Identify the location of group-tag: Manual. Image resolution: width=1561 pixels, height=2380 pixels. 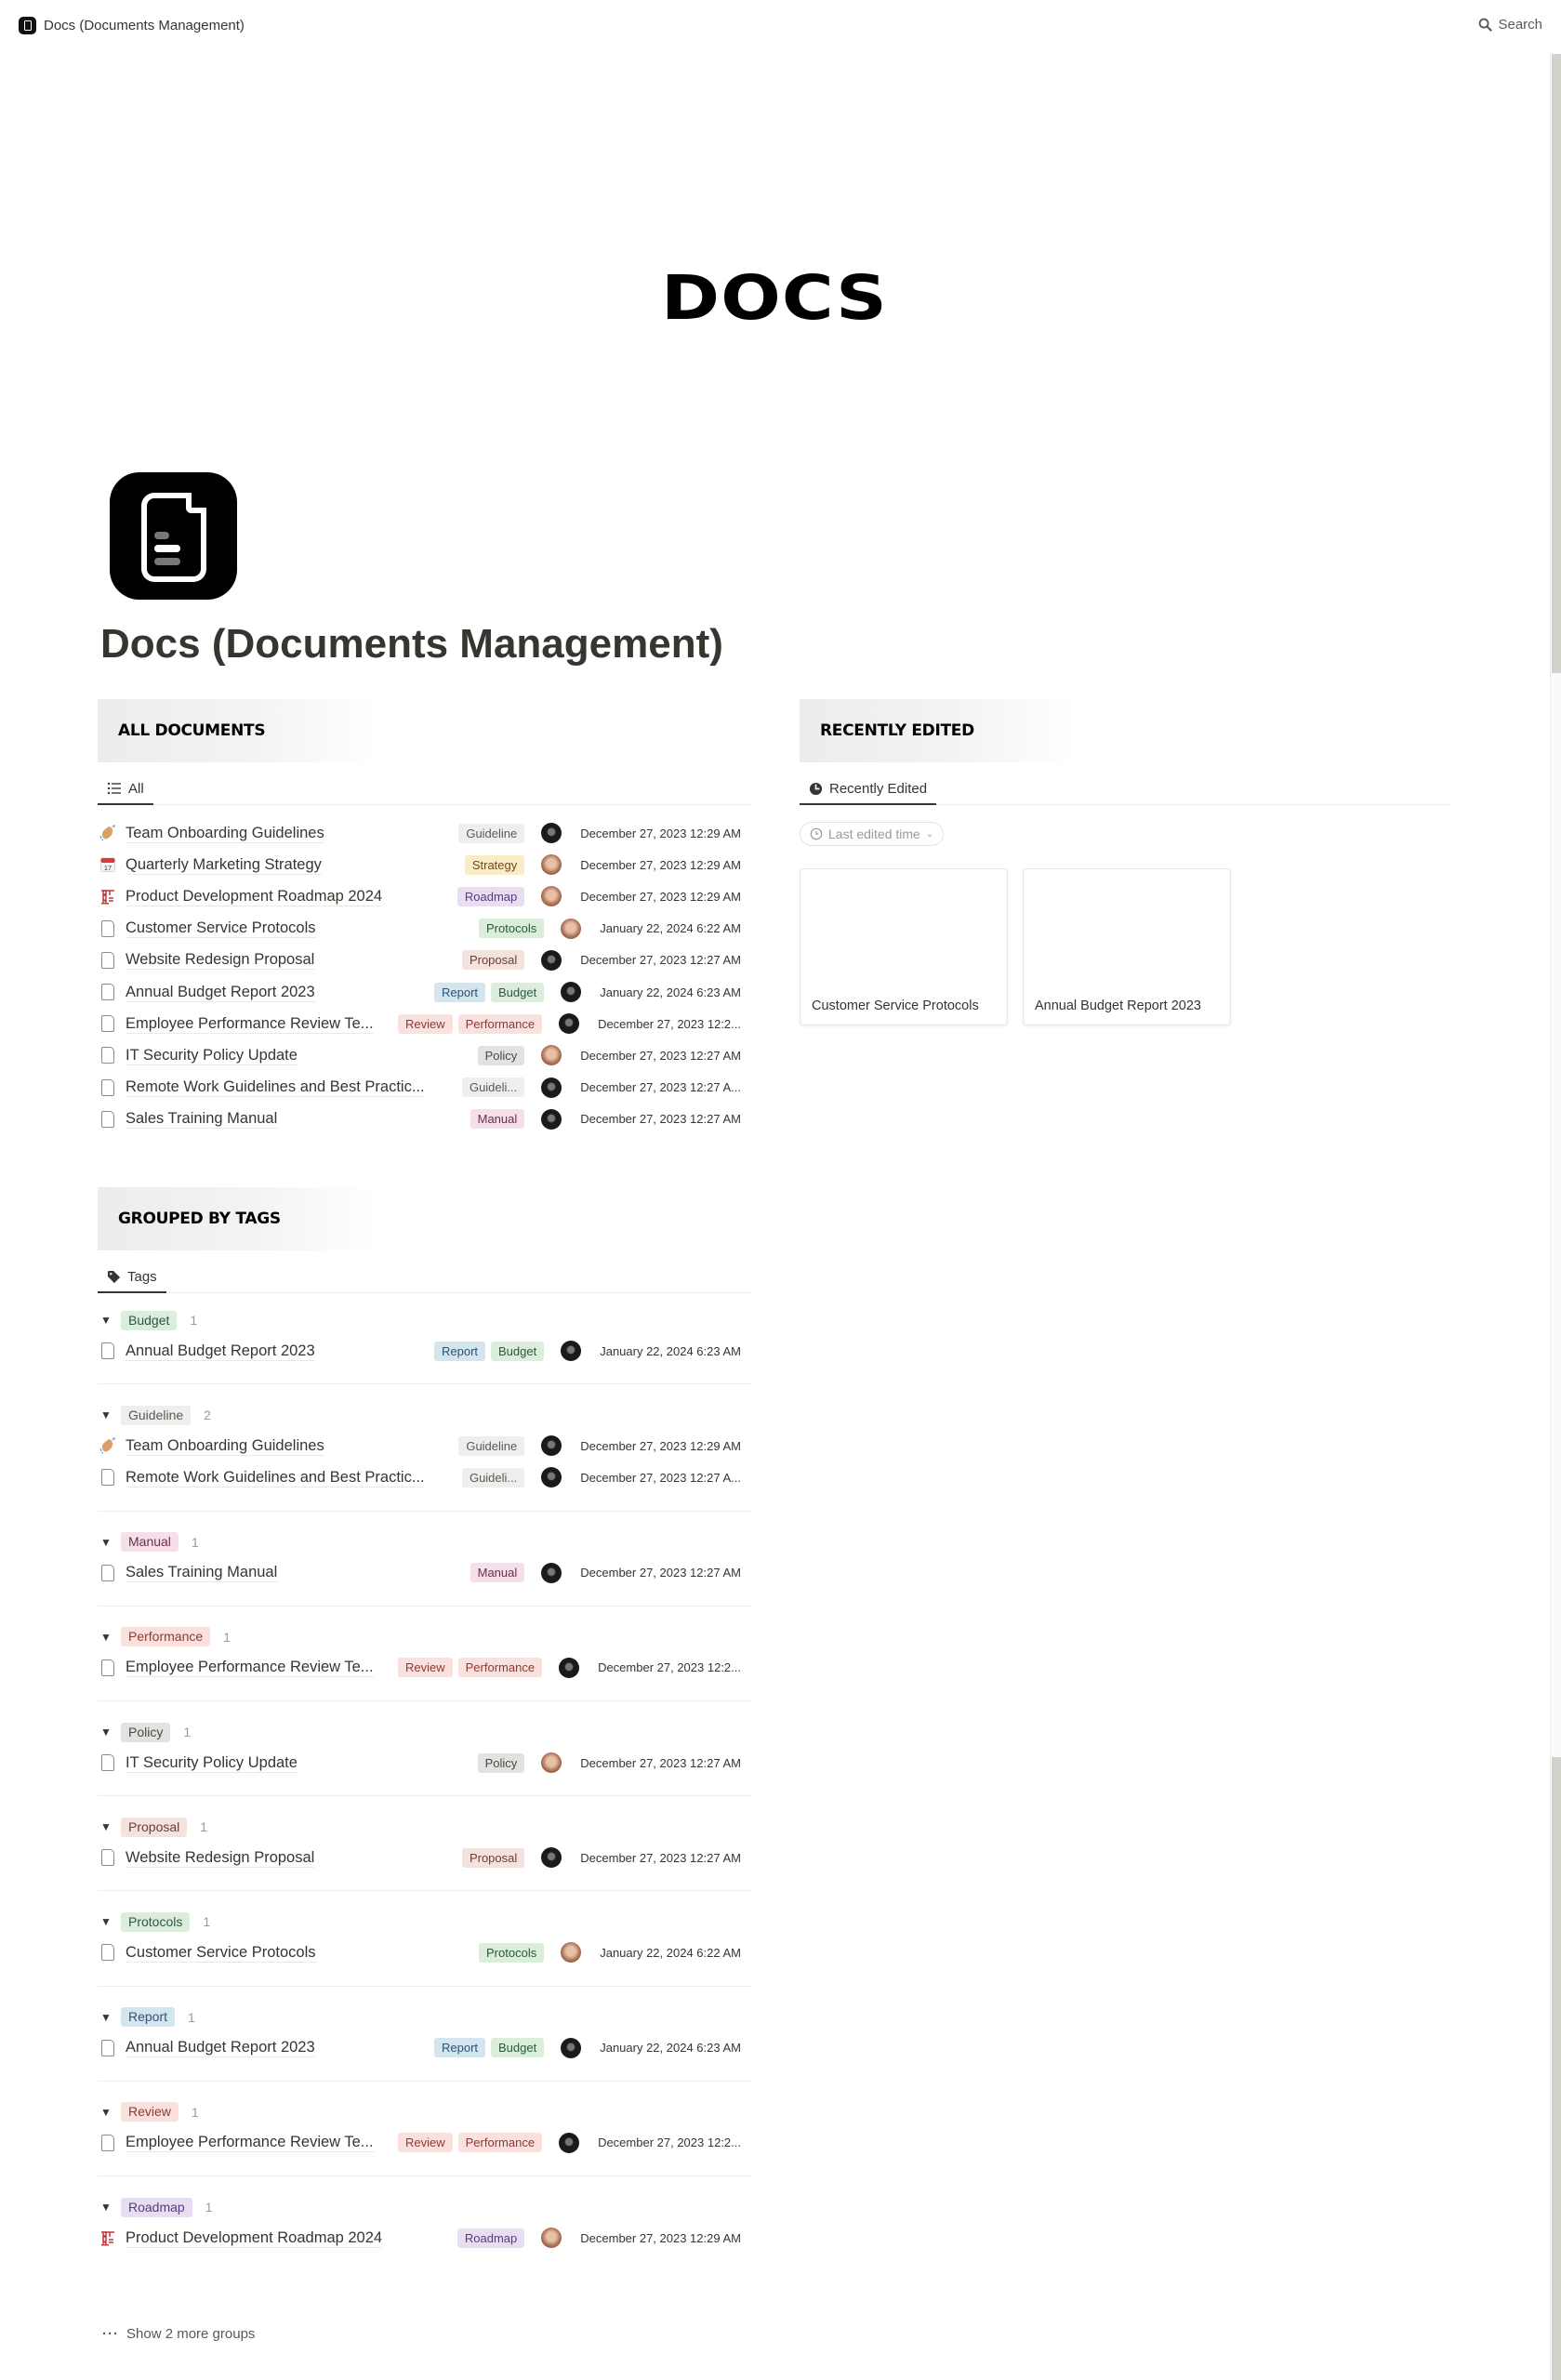
(150, 1542).